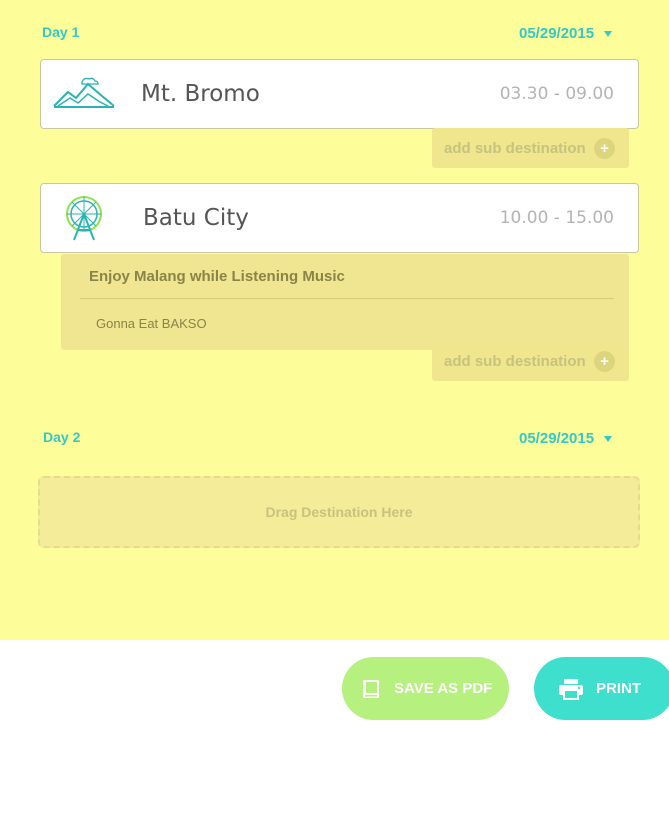 Image resolution: width=669 pixels, height=820 pixels. I want to click on add-sub-destination-button-1: add sub destination +, so click(530, 148).